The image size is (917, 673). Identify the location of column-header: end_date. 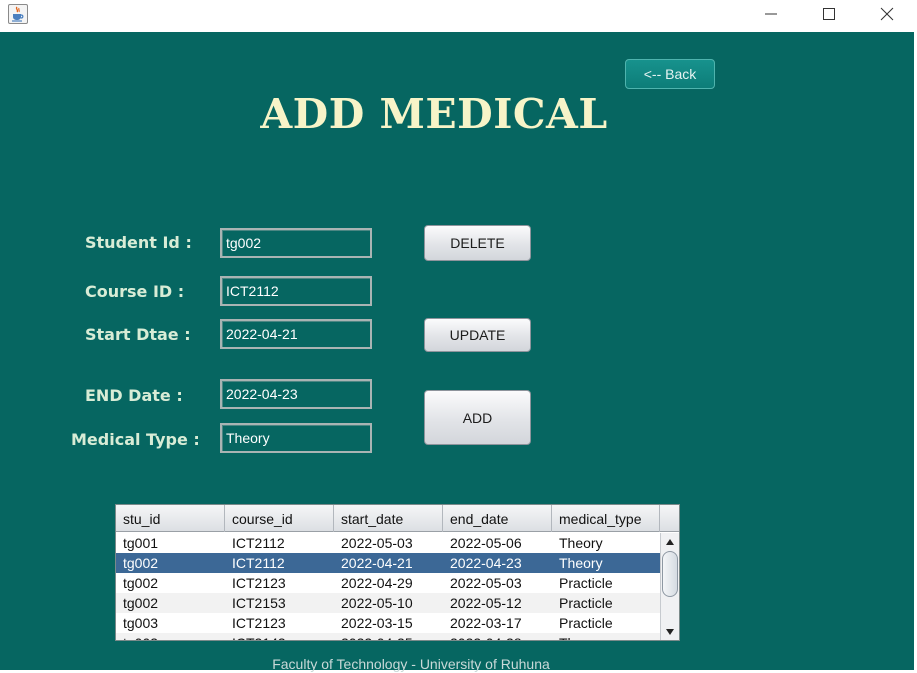
(497, 518).